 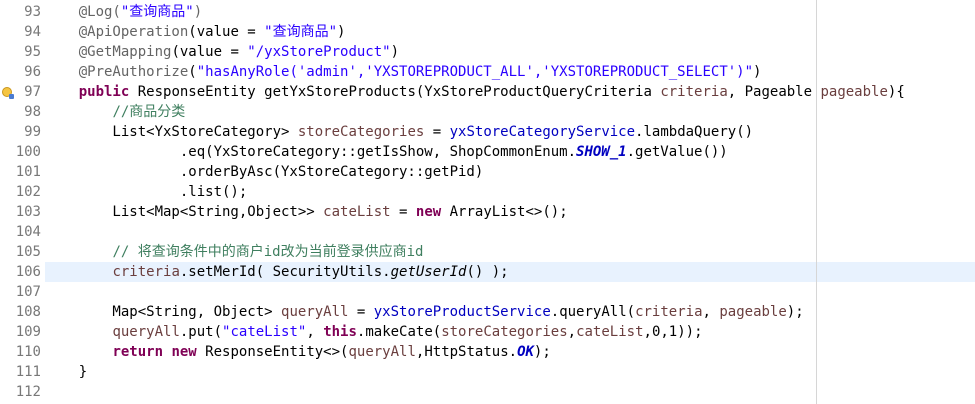 I want to click on code-token: }, so click(x=66, y=372).